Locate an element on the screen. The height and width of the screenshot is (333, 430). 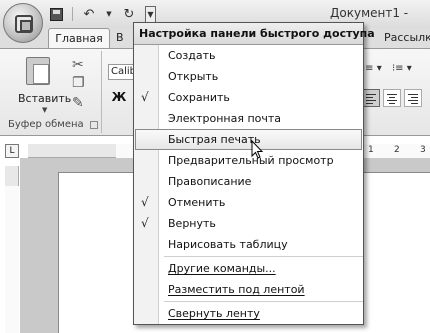
menu-item-quick-print: Быстрая печать is located at coordinates (248, 139).